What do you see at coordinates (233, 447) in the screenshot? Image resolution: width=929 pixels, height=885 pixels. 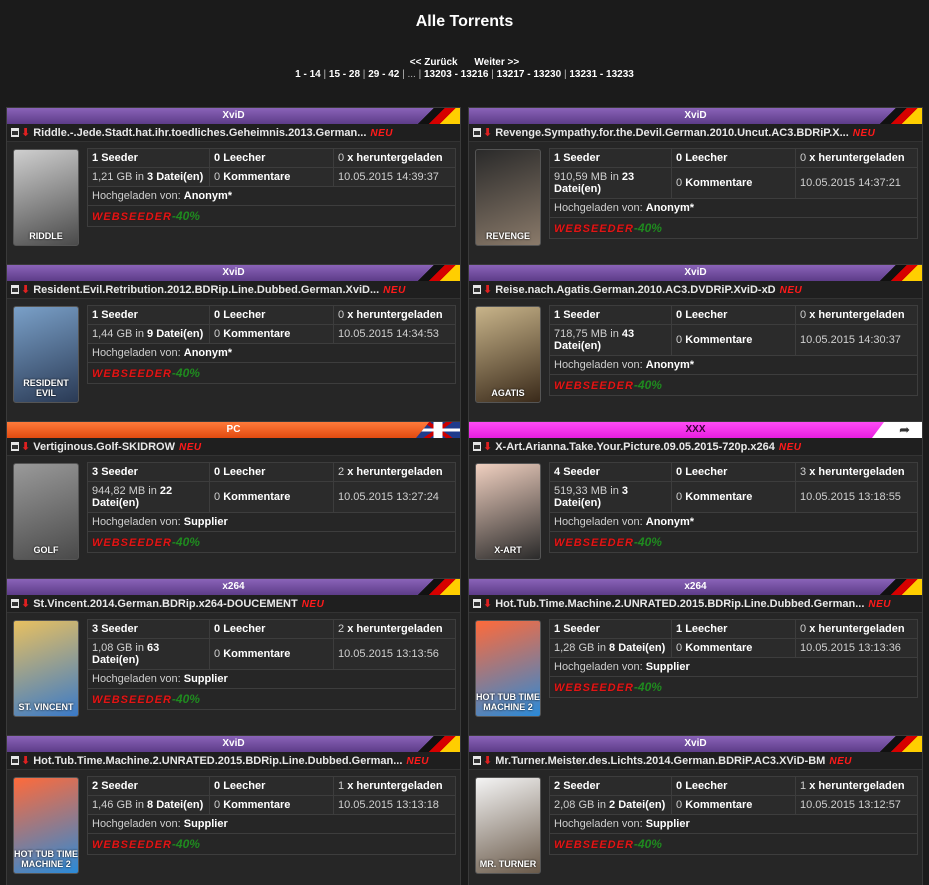 I see `torrent-title-row: ⬇ Vertiginous.Golf-SKIDROW NEU` at bounding box center [233, 447].